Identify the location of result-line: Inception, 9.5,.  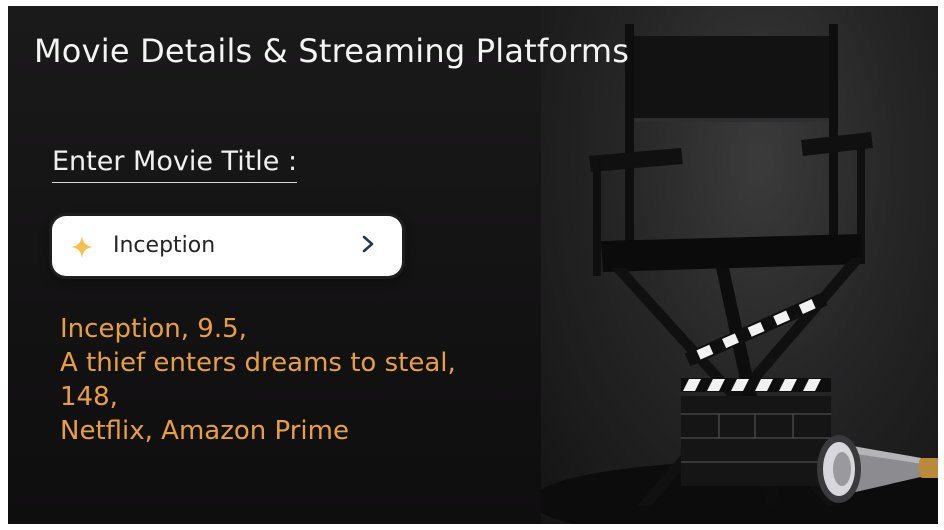
(153, 329).